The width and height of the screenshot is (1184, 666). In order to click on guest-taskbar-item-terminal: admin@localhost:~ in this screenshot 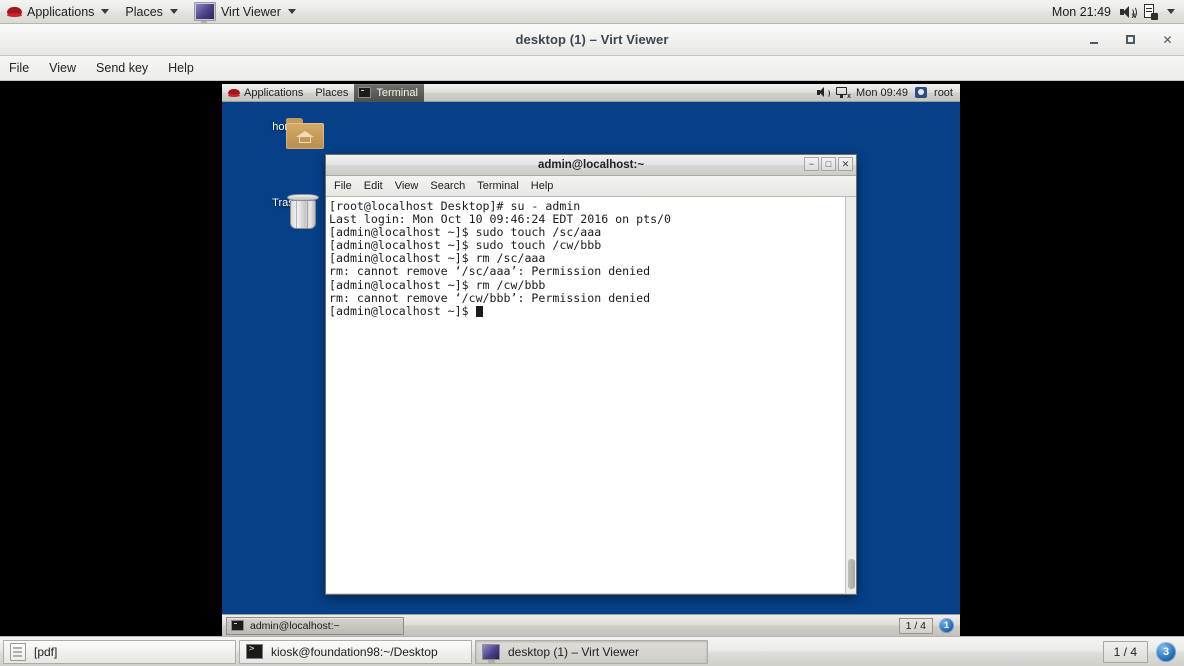, I will do `click(315, 625)`.